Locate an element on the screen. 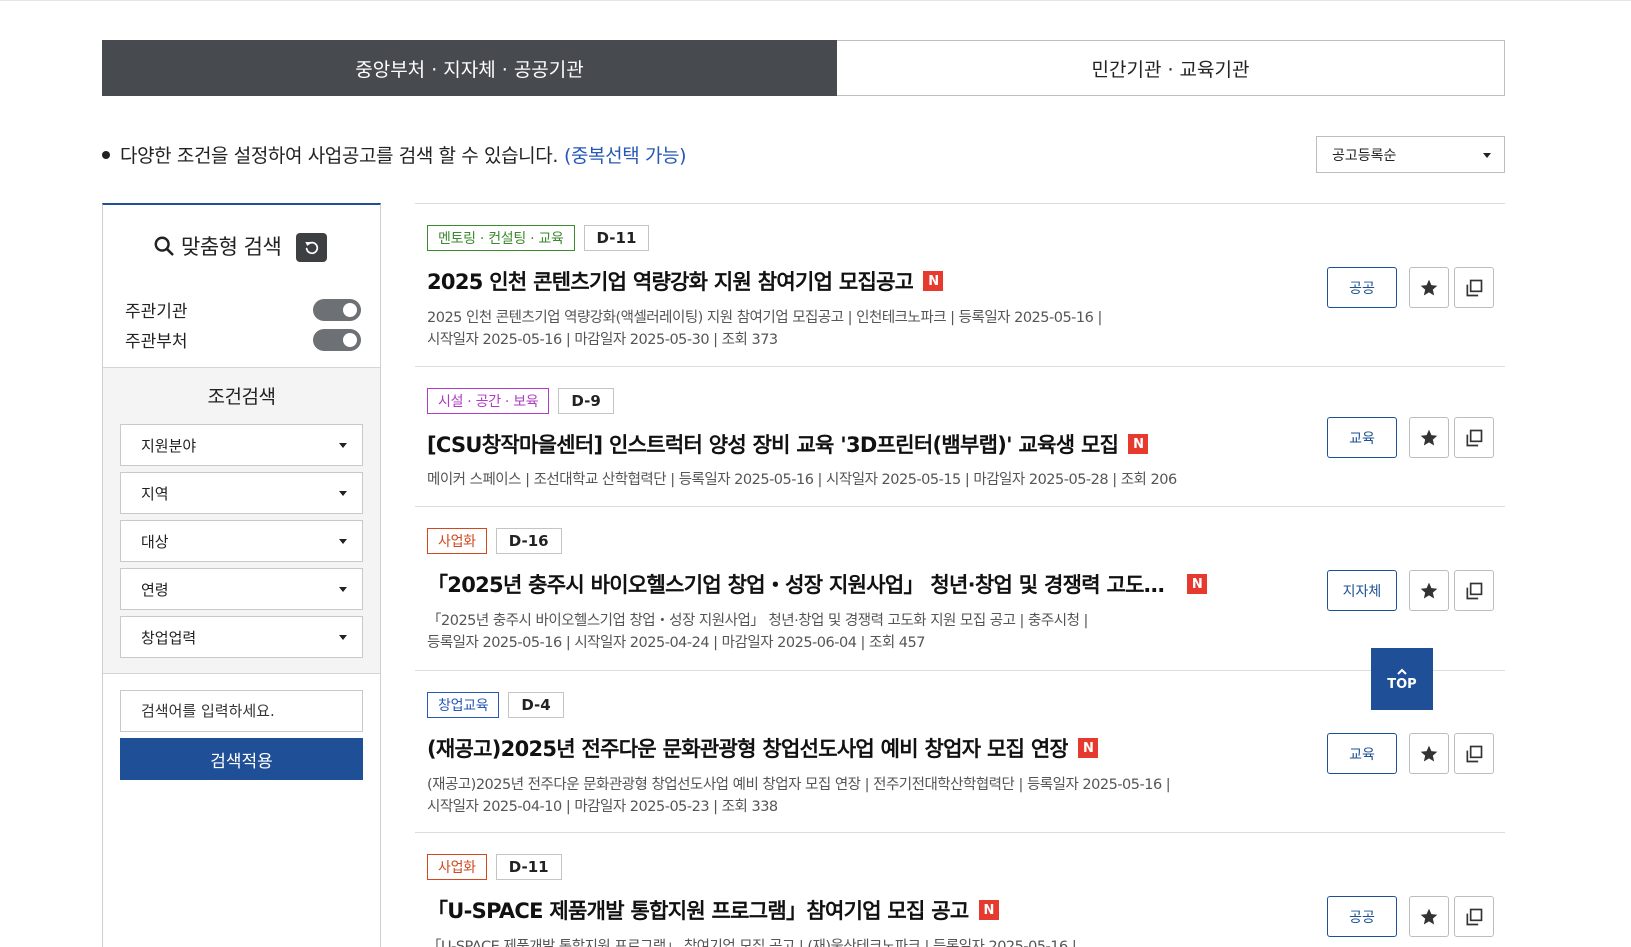  custom-search-label: 맞춤형 검색 is located at coordinates (231, 247).